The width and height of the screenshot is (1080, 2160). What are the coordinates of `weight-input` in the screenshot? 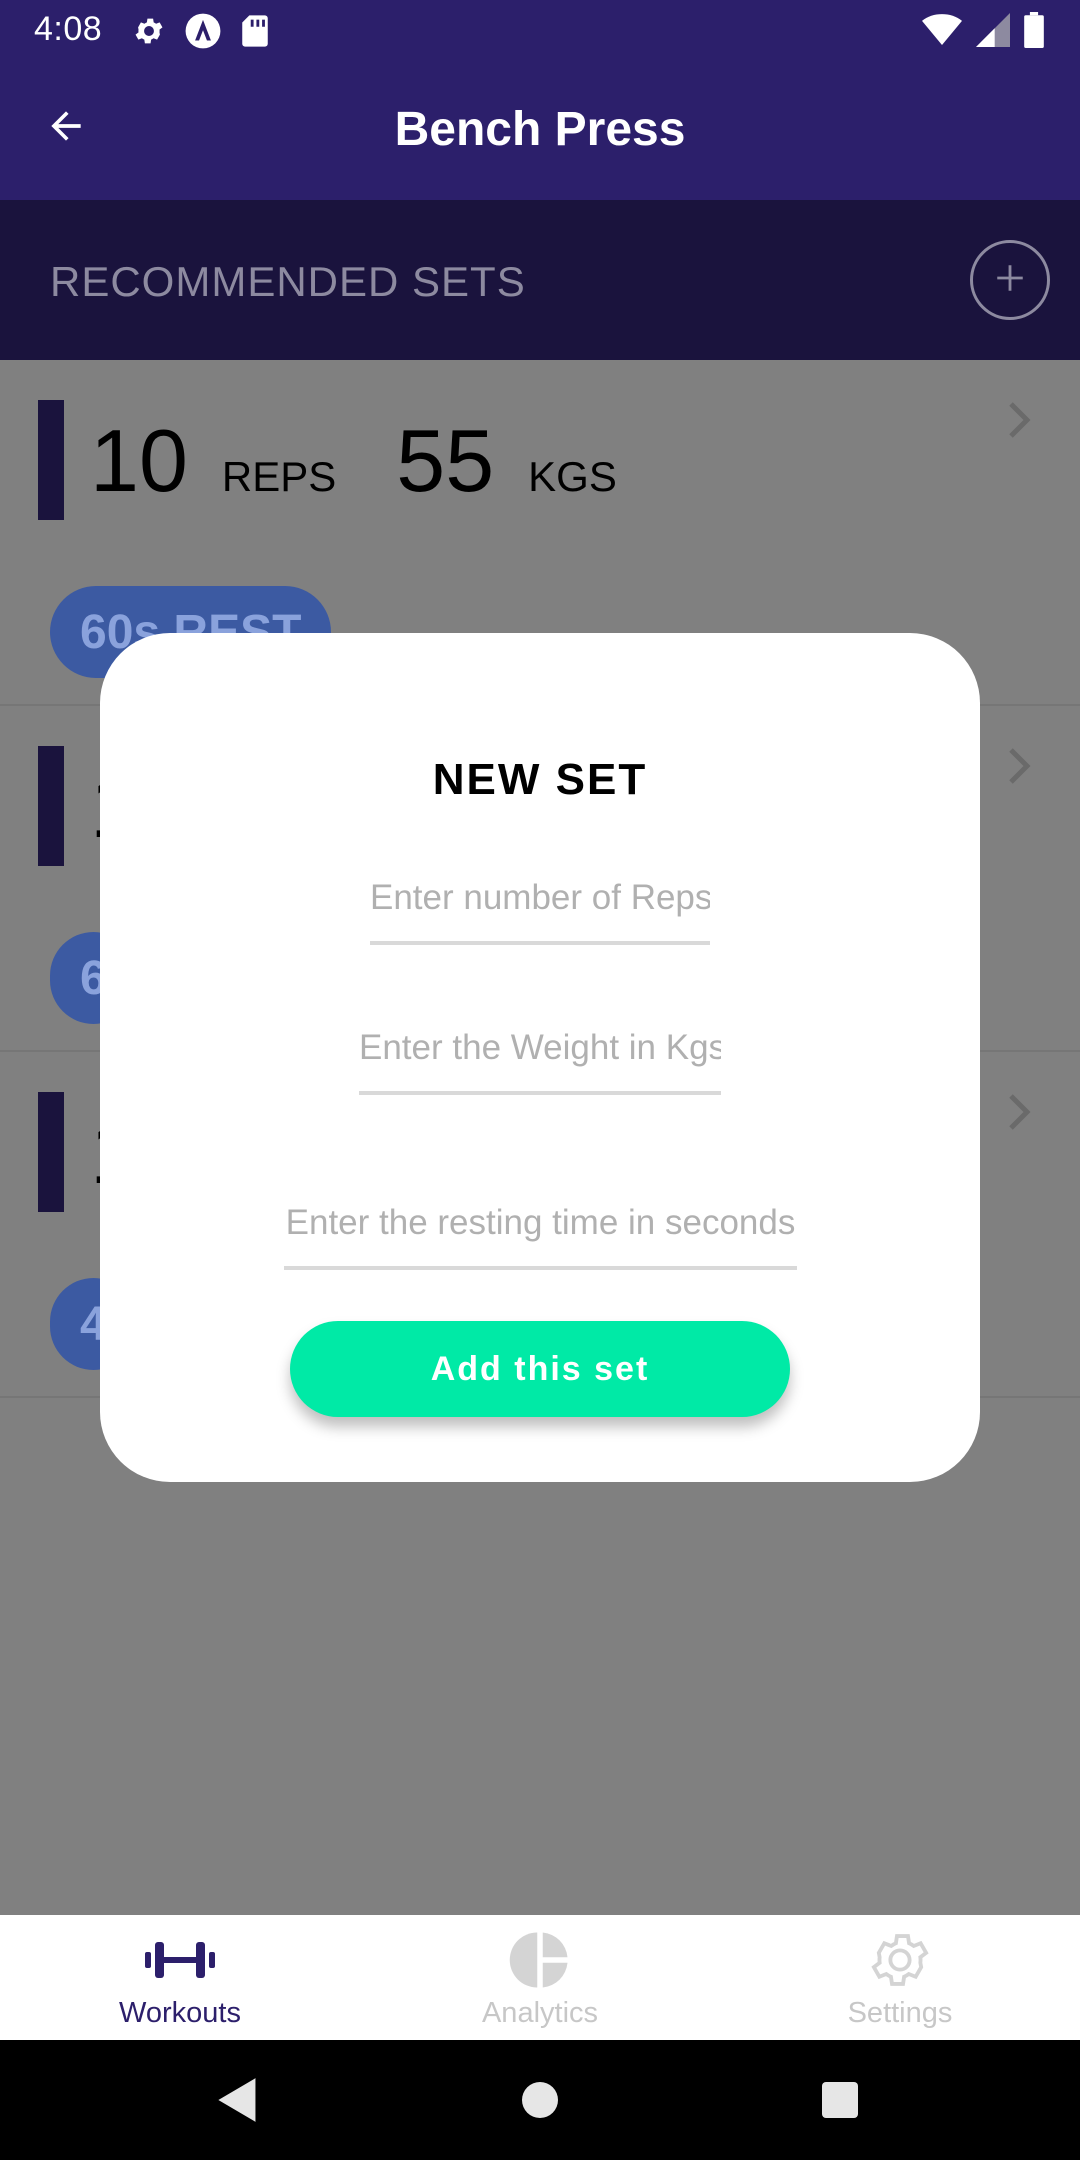 It's located at (540, 1059).